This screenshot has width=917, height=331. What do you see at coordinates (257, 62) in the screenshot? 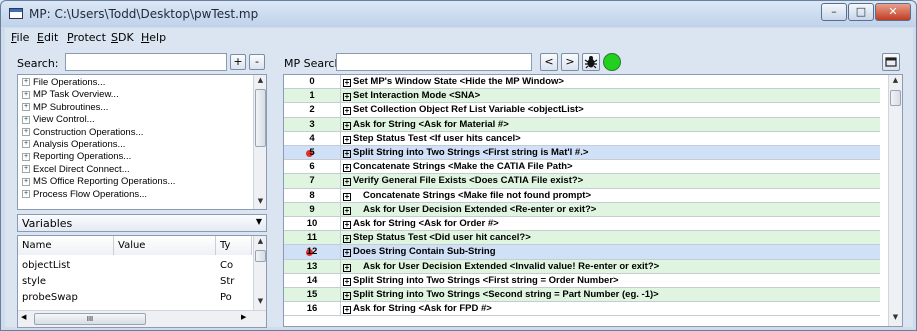
I see `remove-button: -` at bounding box center [257, 62].